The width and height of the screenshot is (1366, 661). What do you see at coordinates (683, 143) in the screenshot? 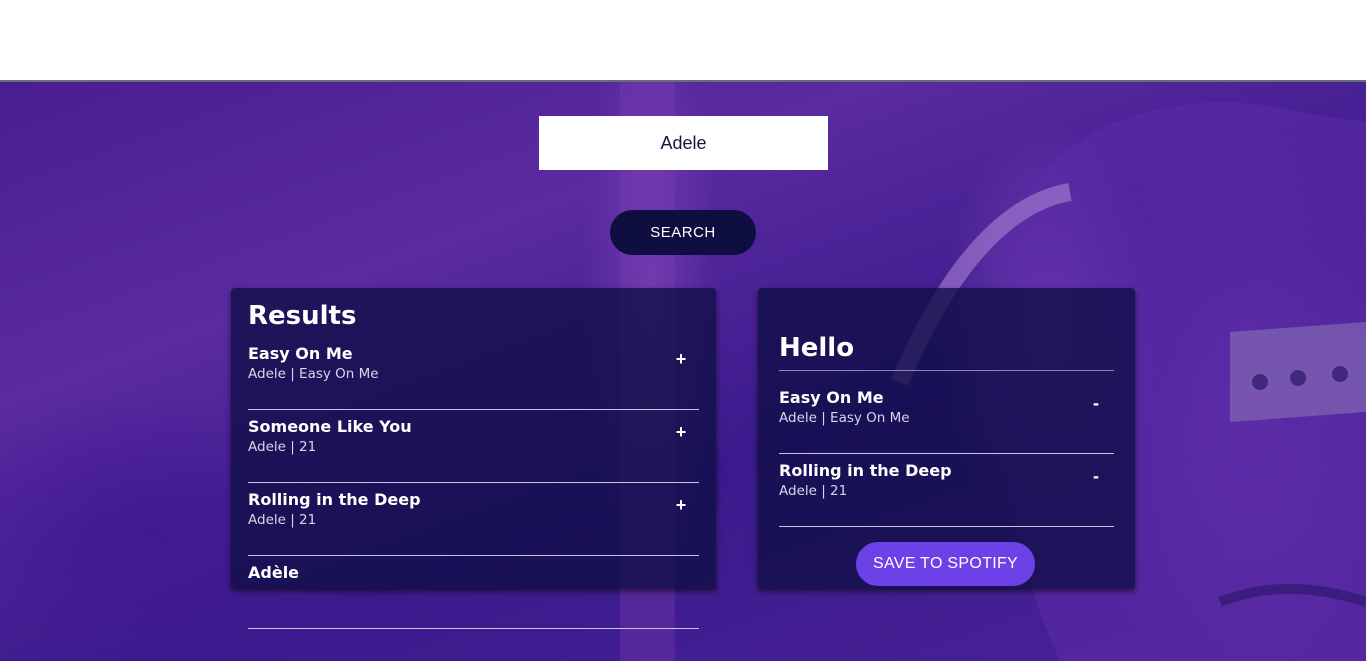
I see `search-input` at bounding box center [683, 143].